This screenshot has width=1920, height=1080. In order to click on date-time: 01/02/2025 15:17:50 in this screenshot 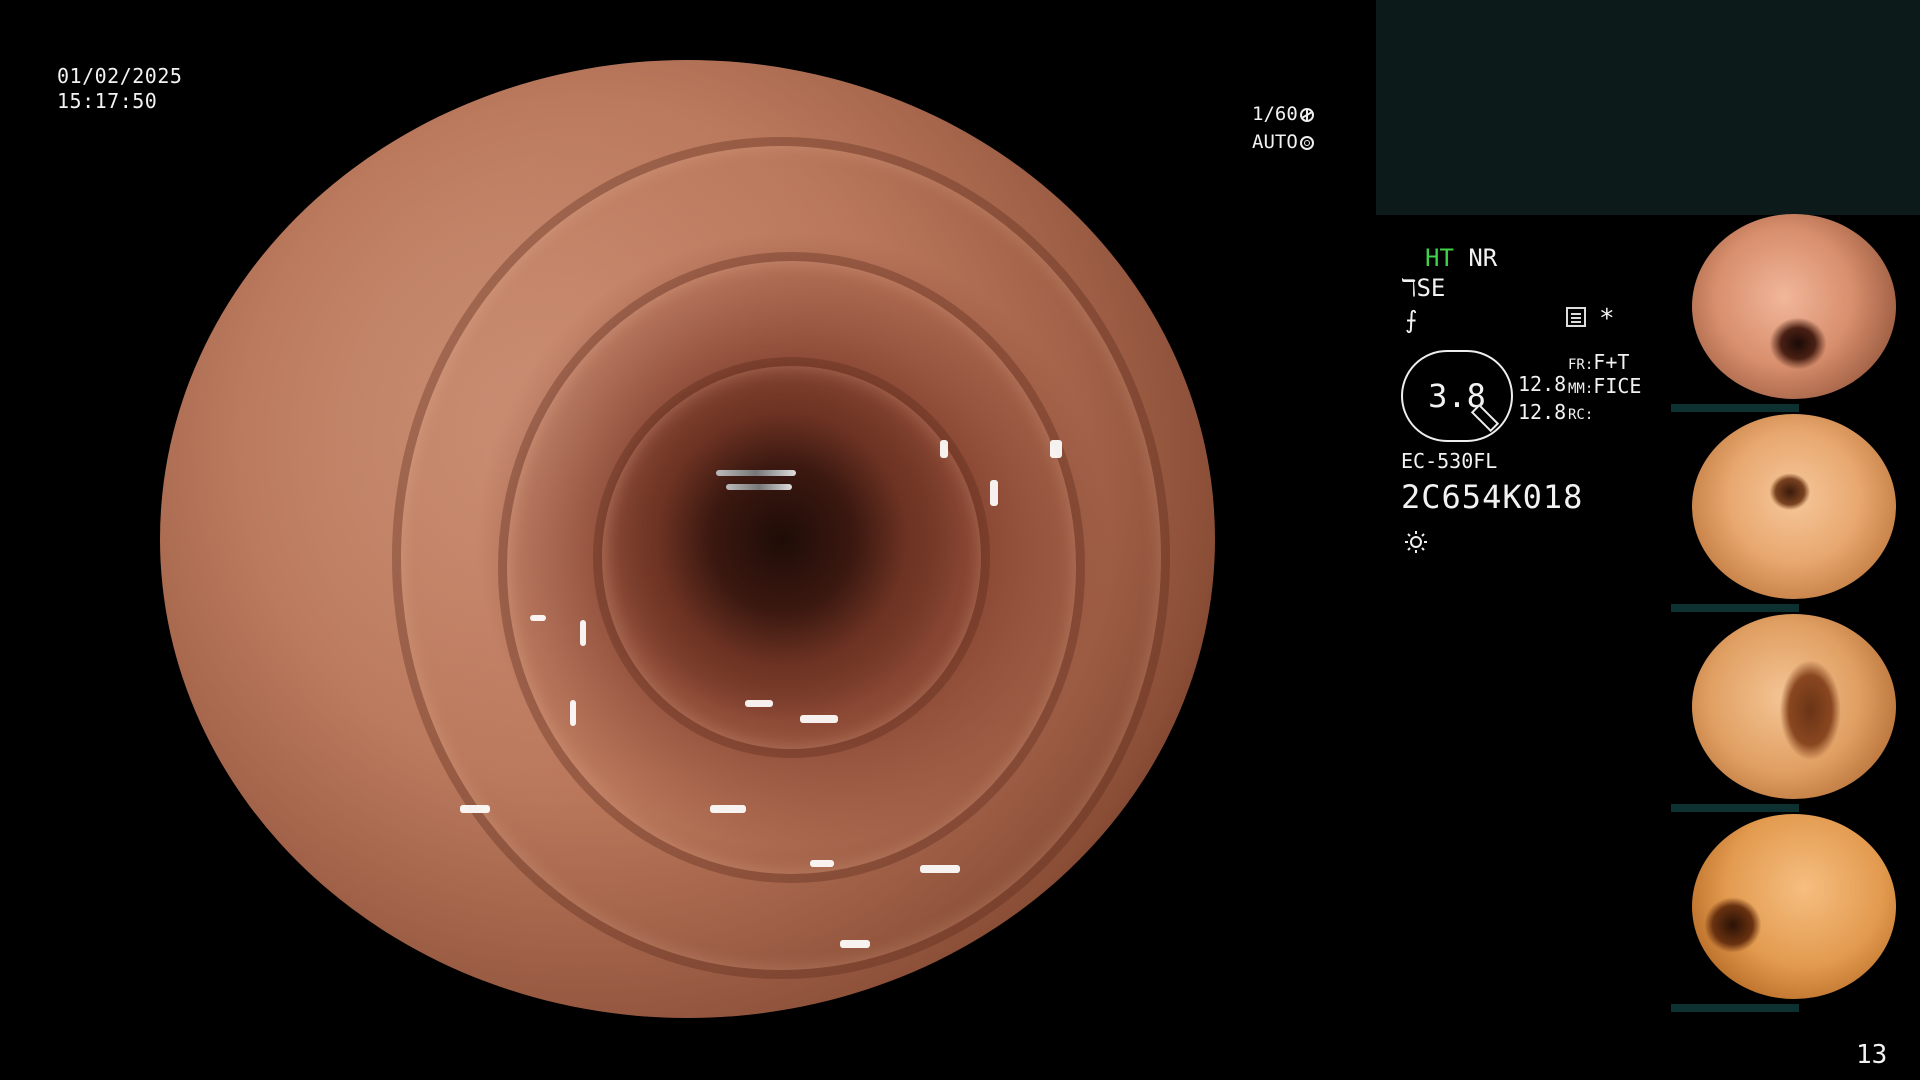, I will do `click(119, 89)`.